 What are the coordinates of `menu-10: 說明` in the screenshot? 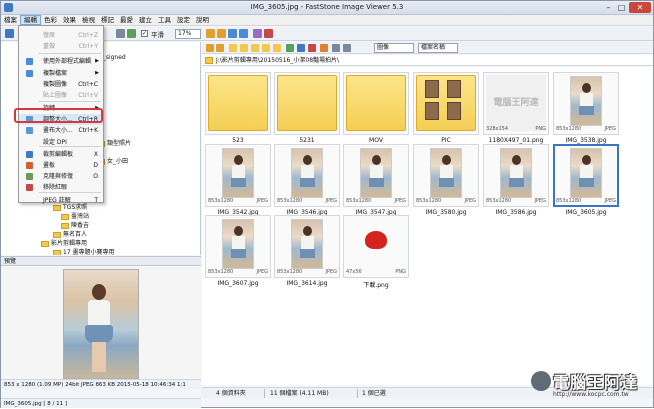 It's located at (202, 20).